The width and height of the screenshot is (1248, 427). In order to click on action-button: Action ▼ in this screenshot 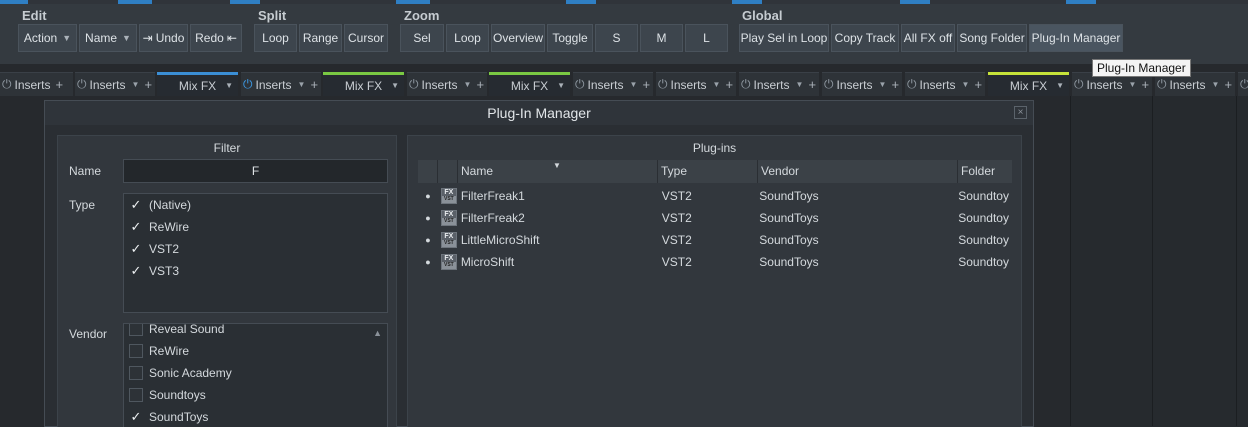, I will do `click(47, 38)`.